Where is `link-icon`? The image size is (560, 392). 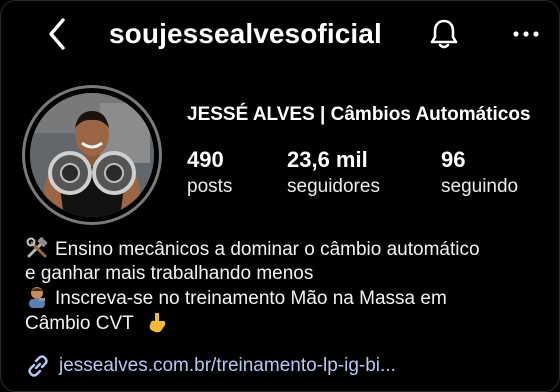
link-icon is located at coordinates (38, 366).